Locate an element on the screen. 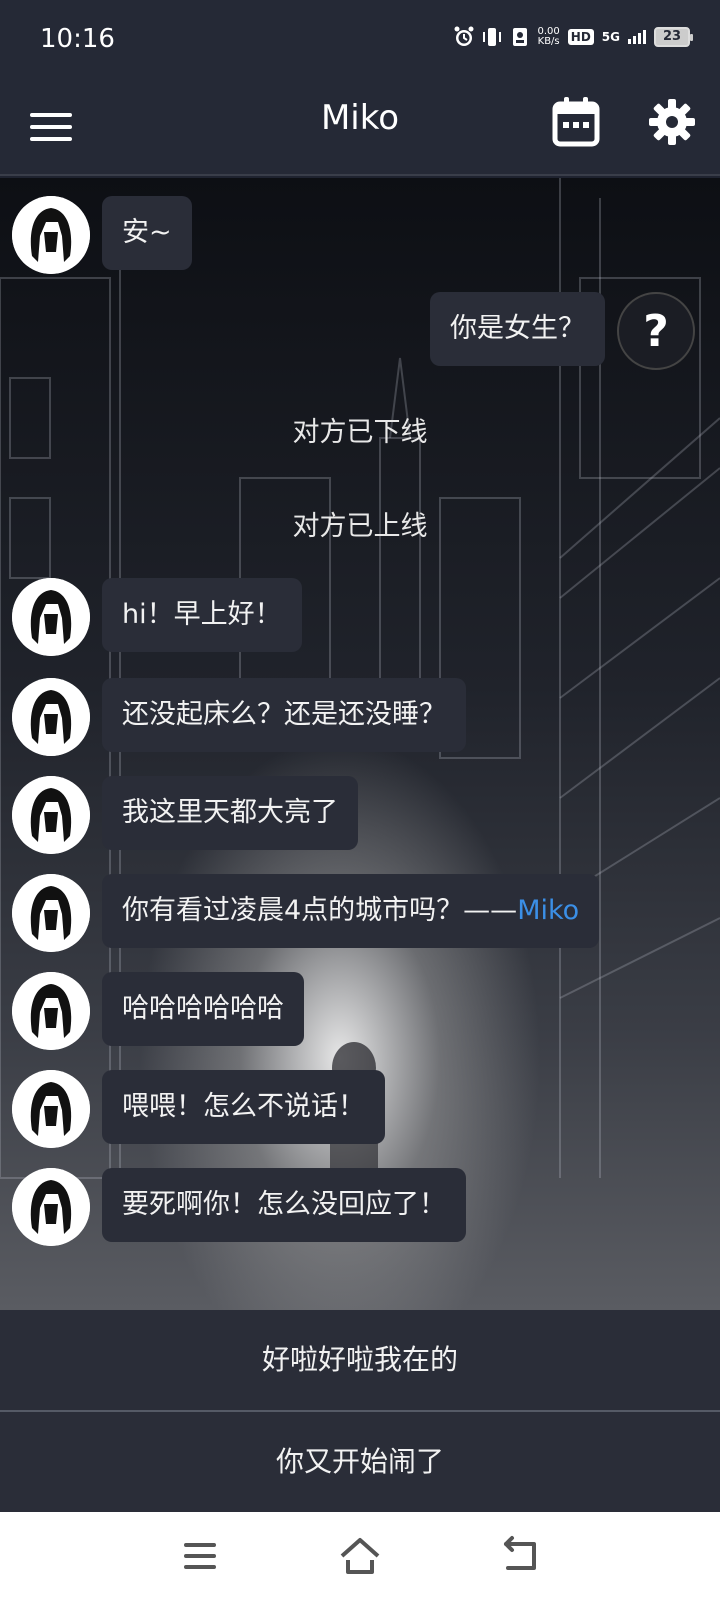 This screenshot has width=720, height=1600. chat-title: Miko is located at coordinates (360, 118).